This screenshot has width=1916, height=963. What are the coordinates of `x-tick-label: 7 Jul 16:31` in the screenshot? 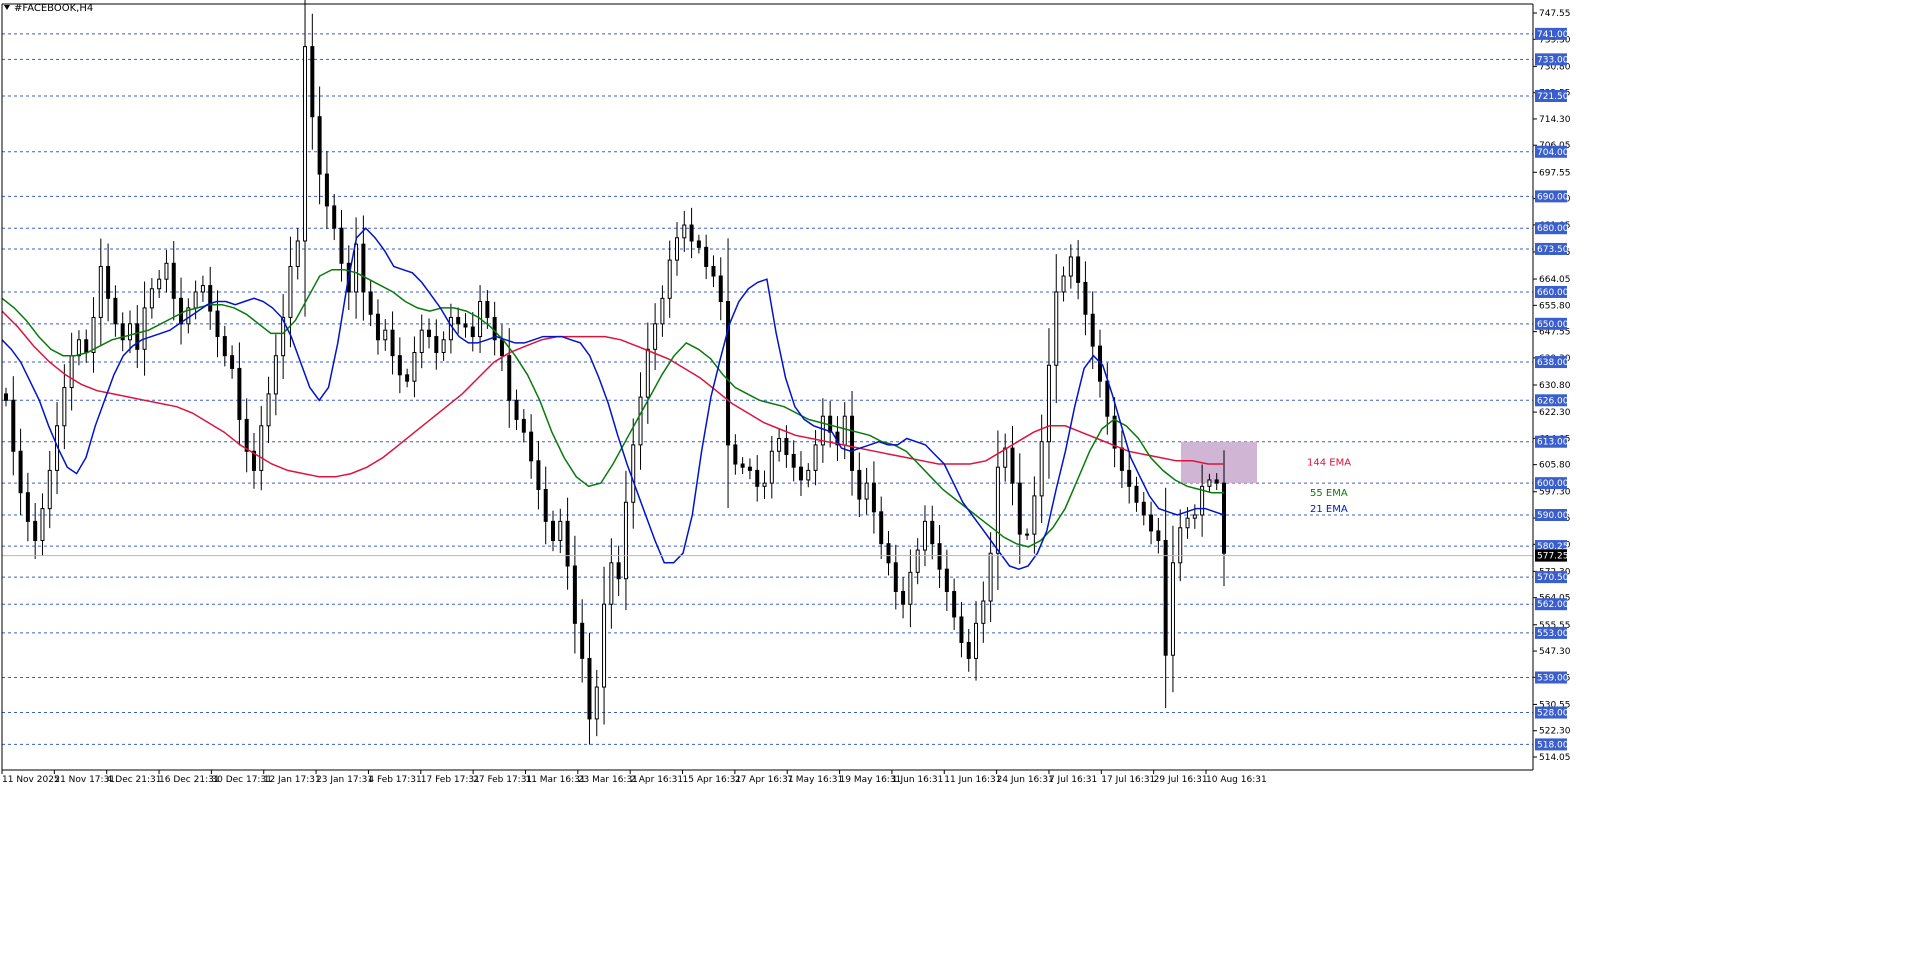 It's located at (1073, 780).